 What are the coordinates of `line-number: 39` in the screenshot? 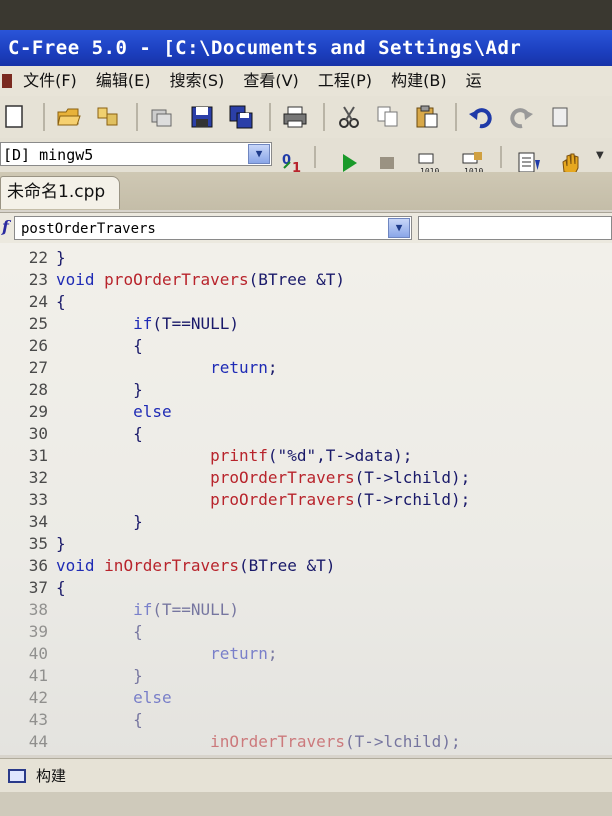 It's located at (38, 631).